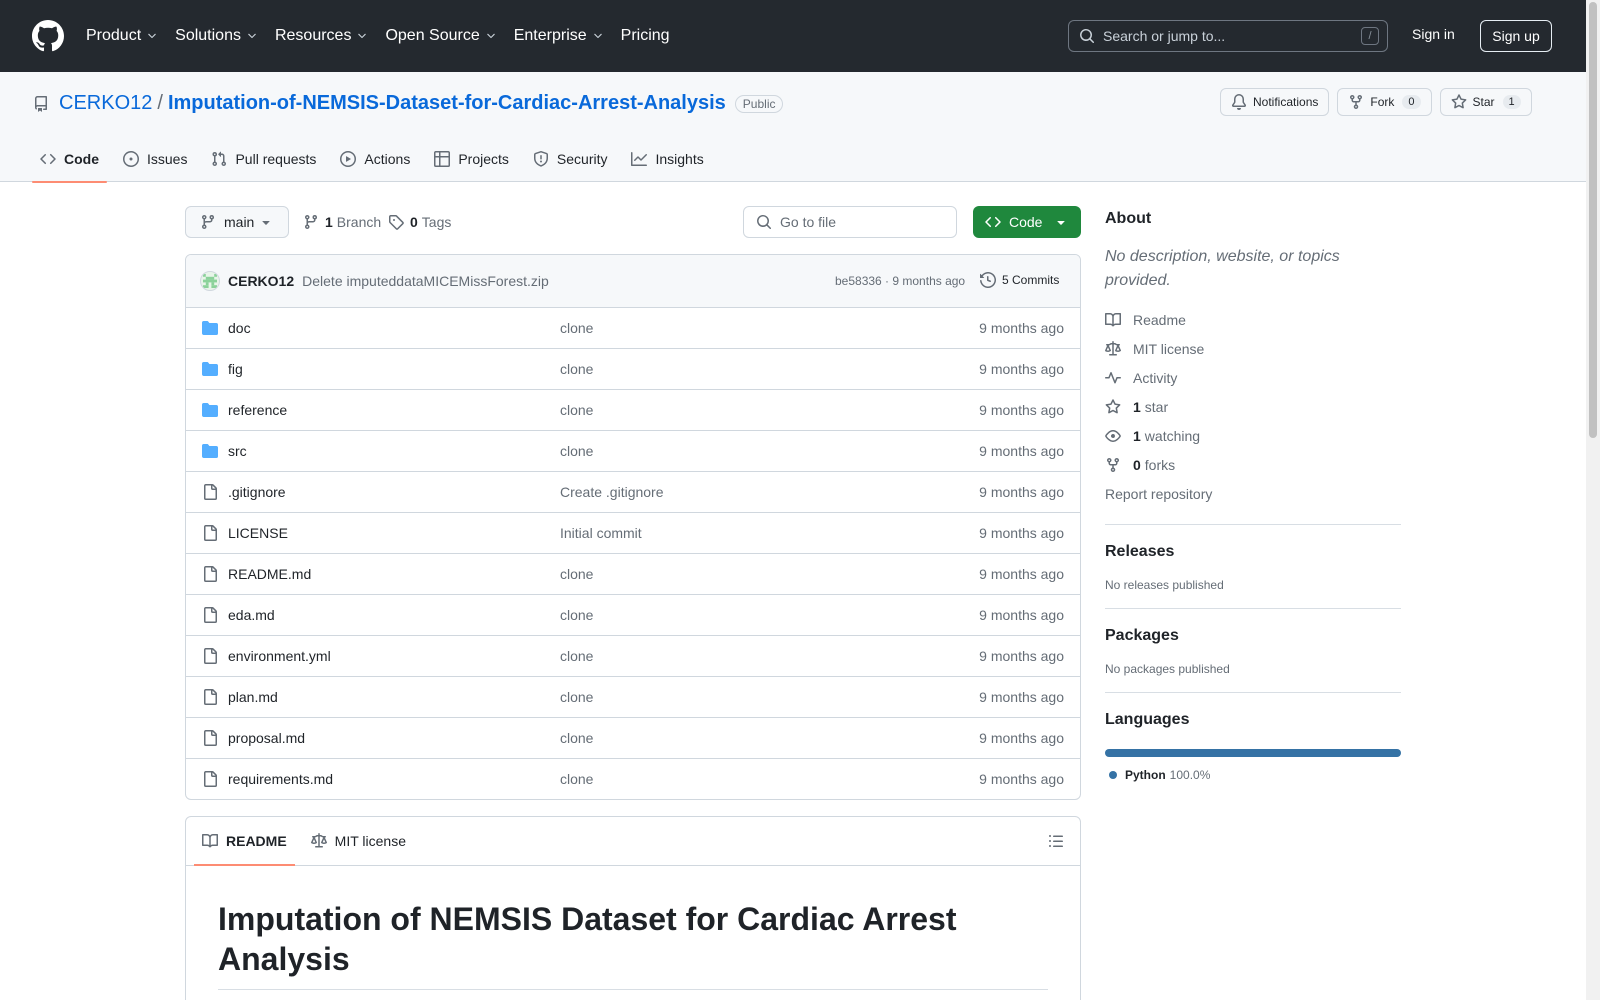  I want to click on file-name-link: LICENSE, so click(258, 533).